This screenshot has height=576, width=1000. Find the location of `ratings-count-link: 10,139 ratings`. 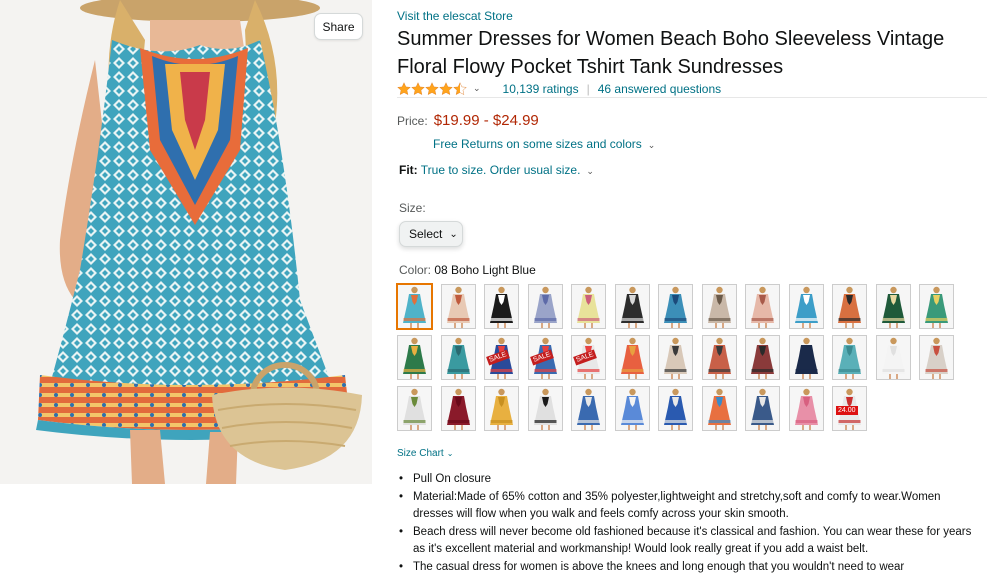

ratings-count-link: 10,139 ratings is located at coordinates (541, 89).